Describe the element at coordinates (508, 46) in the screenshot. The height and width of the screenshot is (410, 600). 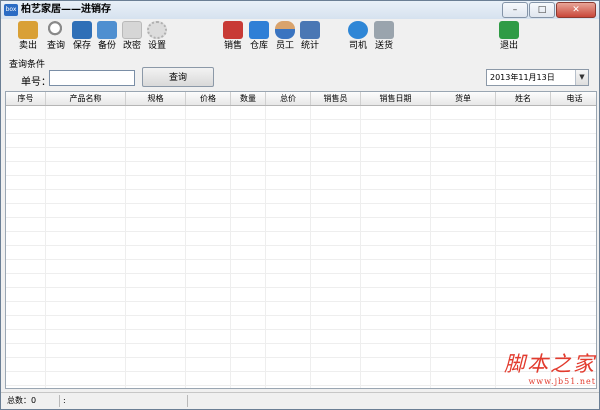
I see `toolbar-label: 退出` at that location.